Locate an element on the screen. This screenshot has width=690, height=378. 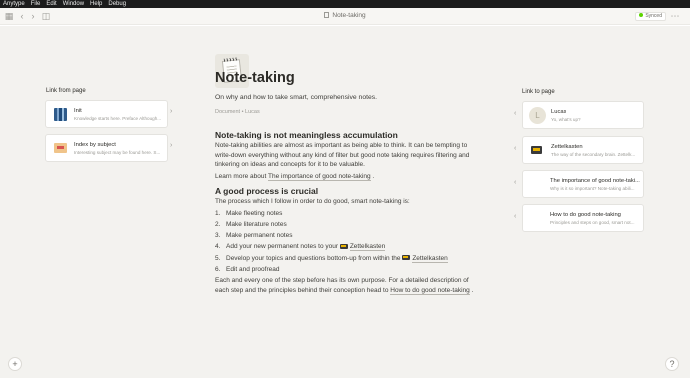
list-number: 3. is located at coordinates (218, 236).